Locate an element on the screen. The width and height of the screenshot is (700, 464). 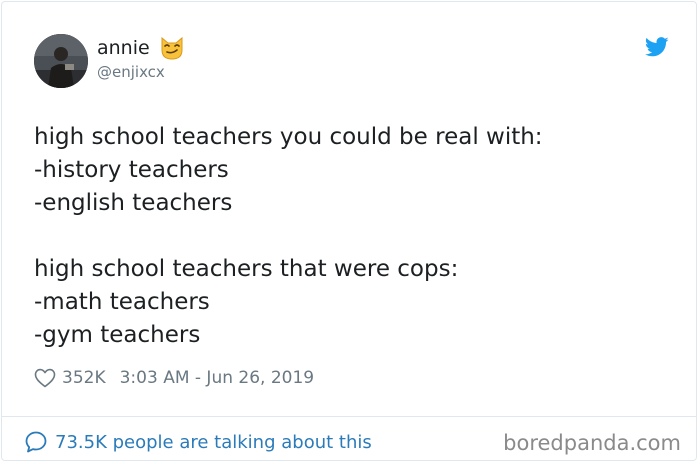
divider is located at coordinates (349, 416).